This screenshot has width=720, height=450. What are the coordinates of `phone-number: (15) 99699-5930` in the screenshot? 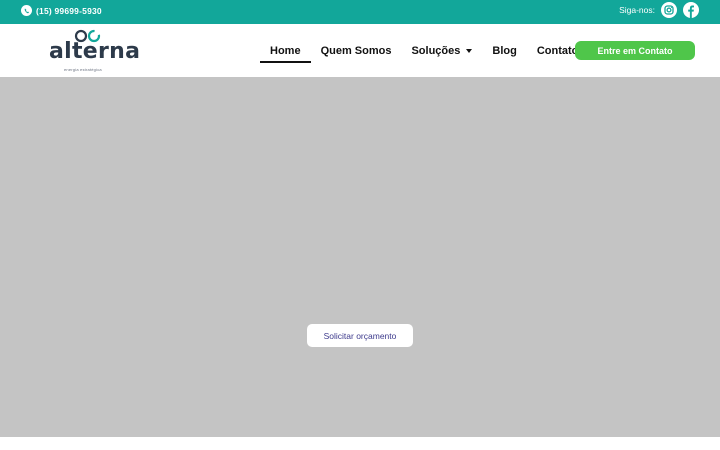 It's located at (69, 10).